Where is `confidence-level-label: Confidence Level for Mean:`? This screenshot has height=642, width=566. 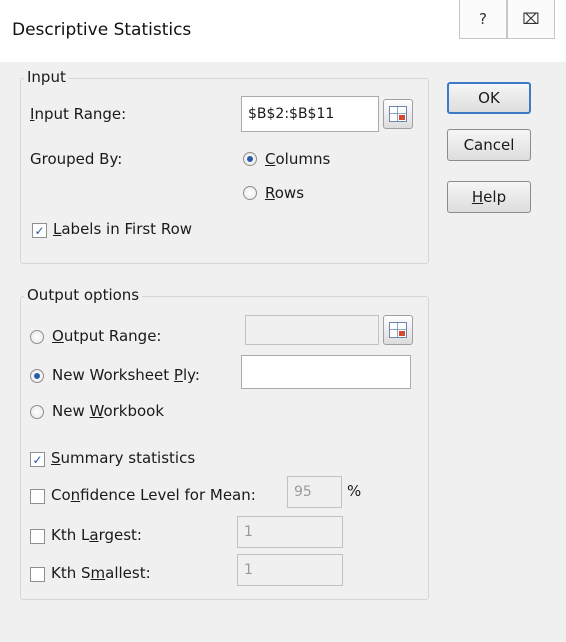
confidence-level-label: Confidence Level for Mean: is located at coordinates (153, 495).